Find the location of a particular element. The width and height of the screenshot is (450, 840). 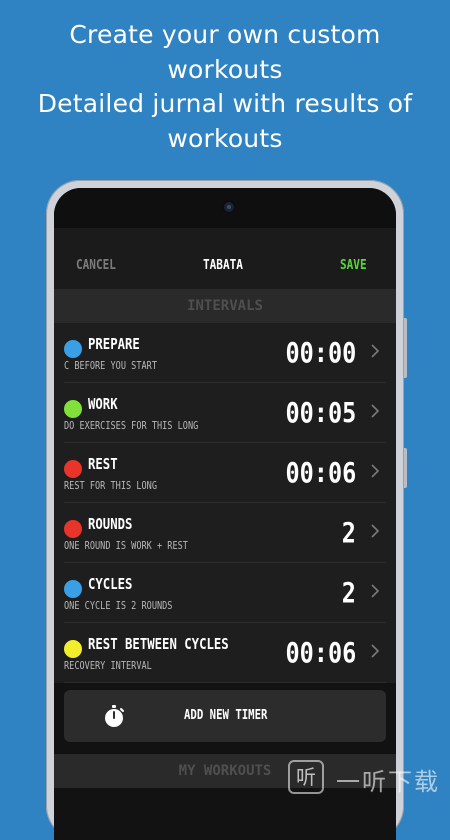

interval-value: 00:05 is located at coordinates (320, 412).